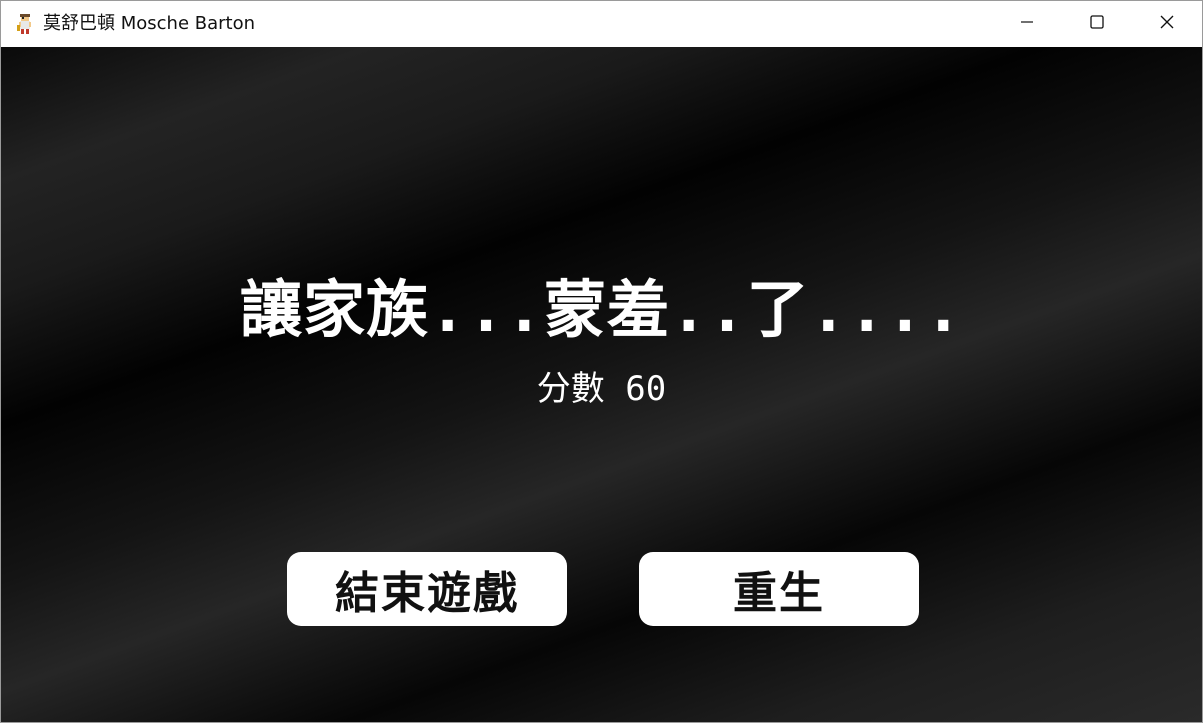 Image resolution: width=1203 pixels, height=723 pixels. I want to click on minimize-button, so click(1027, 24).